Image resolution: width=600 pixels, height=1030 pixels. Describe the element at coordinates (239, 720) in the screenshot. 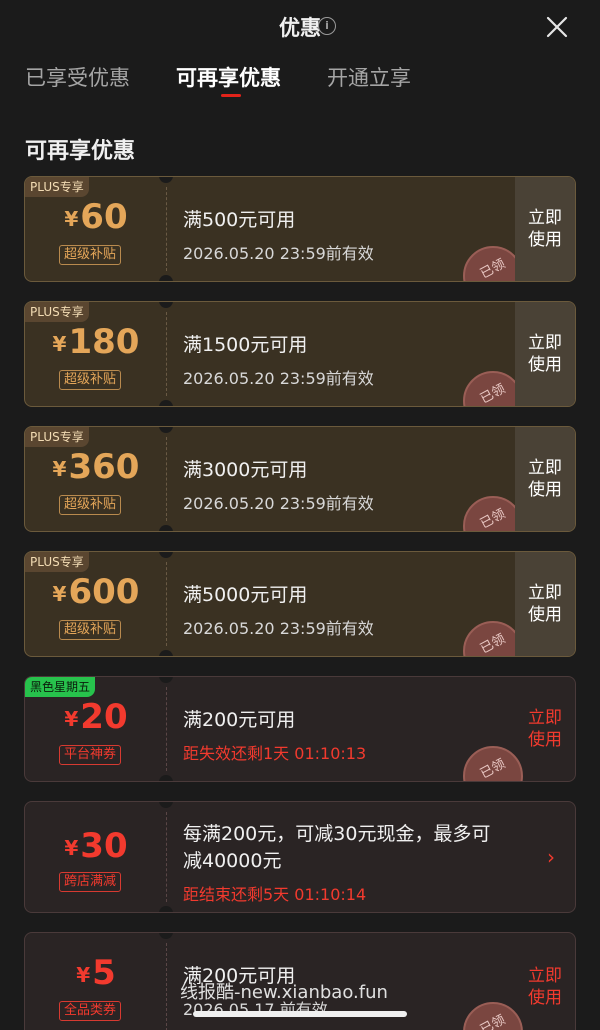

I see `coupon-condition: 满200元可用` at that location.